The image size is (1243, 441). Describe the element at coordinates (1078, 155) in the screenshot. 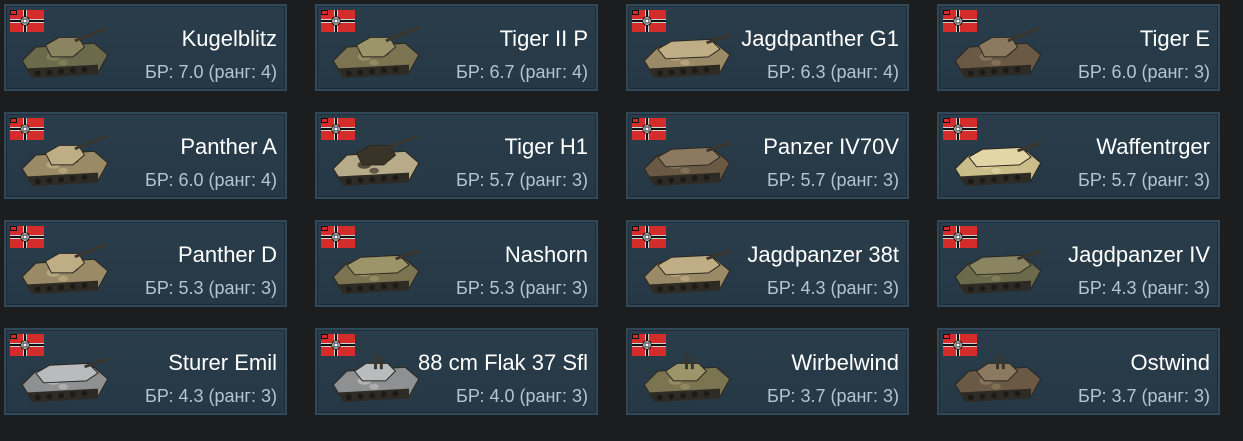

I see `vehicle-card: Waffentrger БР: 5.7 (ранг: 3)` at that location.